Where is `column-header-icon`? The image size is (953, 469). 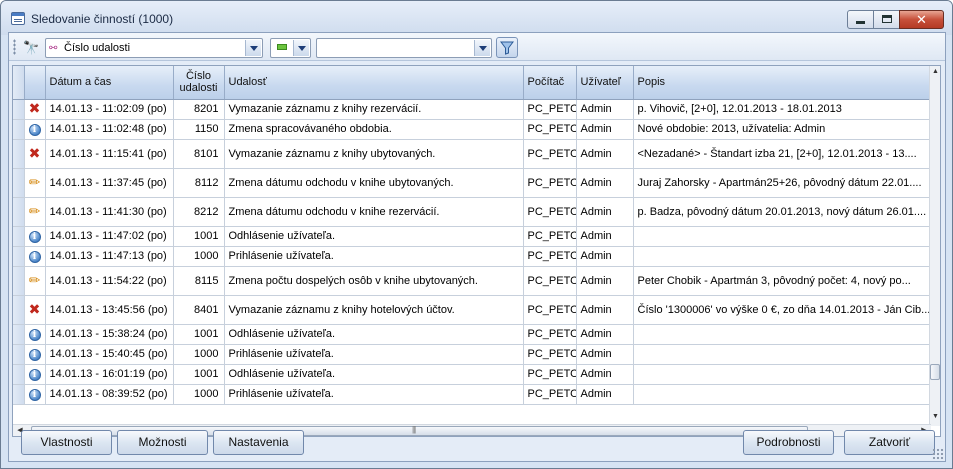
column-header-icon is located at coordinates (35, 83).